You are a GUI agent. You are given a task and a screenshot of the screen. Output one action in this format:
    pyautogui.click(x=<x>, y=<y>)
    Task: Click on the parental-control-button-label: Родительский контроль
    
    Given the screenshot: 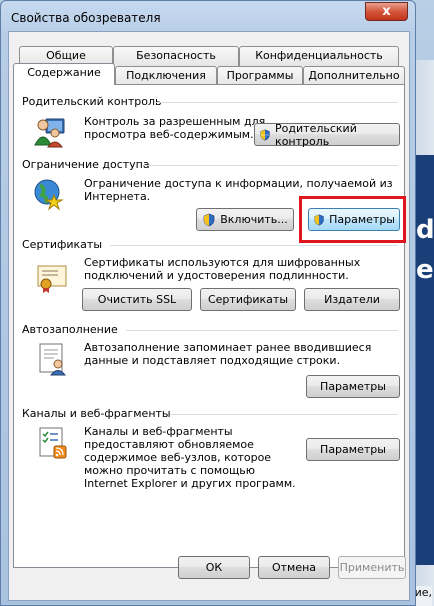 What is the action you would take?
    pyautogui.click(x=316, y=134)
    